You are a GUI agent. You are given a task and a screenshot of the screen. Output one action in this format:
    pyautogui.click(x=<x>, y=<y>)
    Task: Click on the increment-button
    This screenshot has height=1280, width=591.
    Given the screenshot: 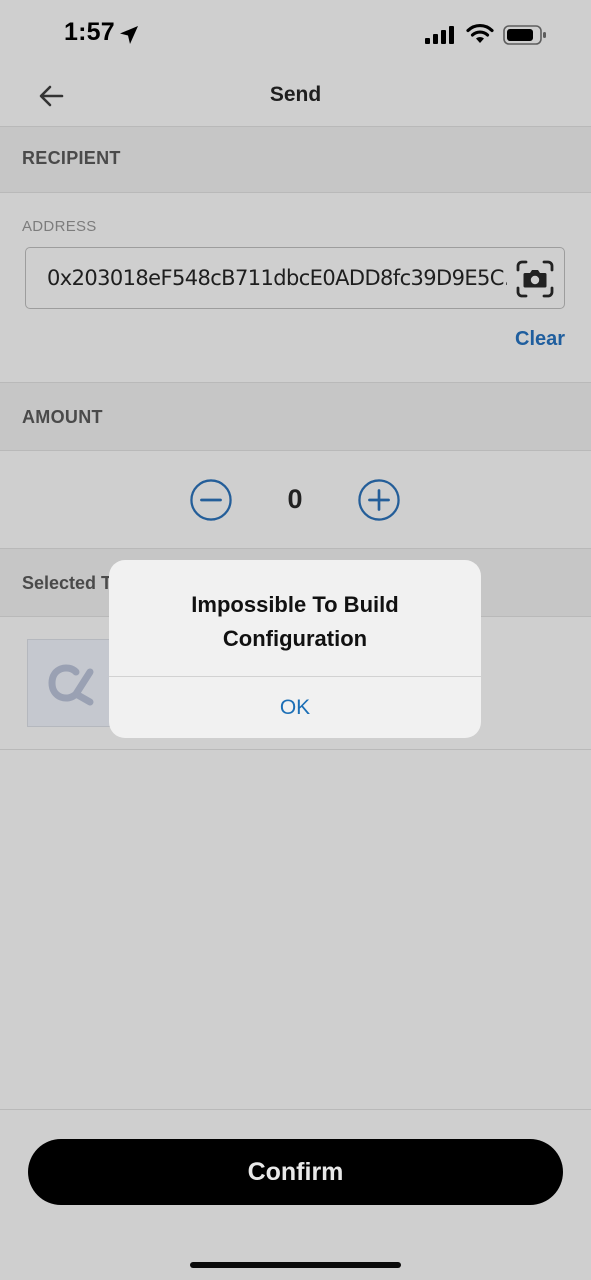 What is the action you would take?
    pyautogui.click(x=379, y=500)
    